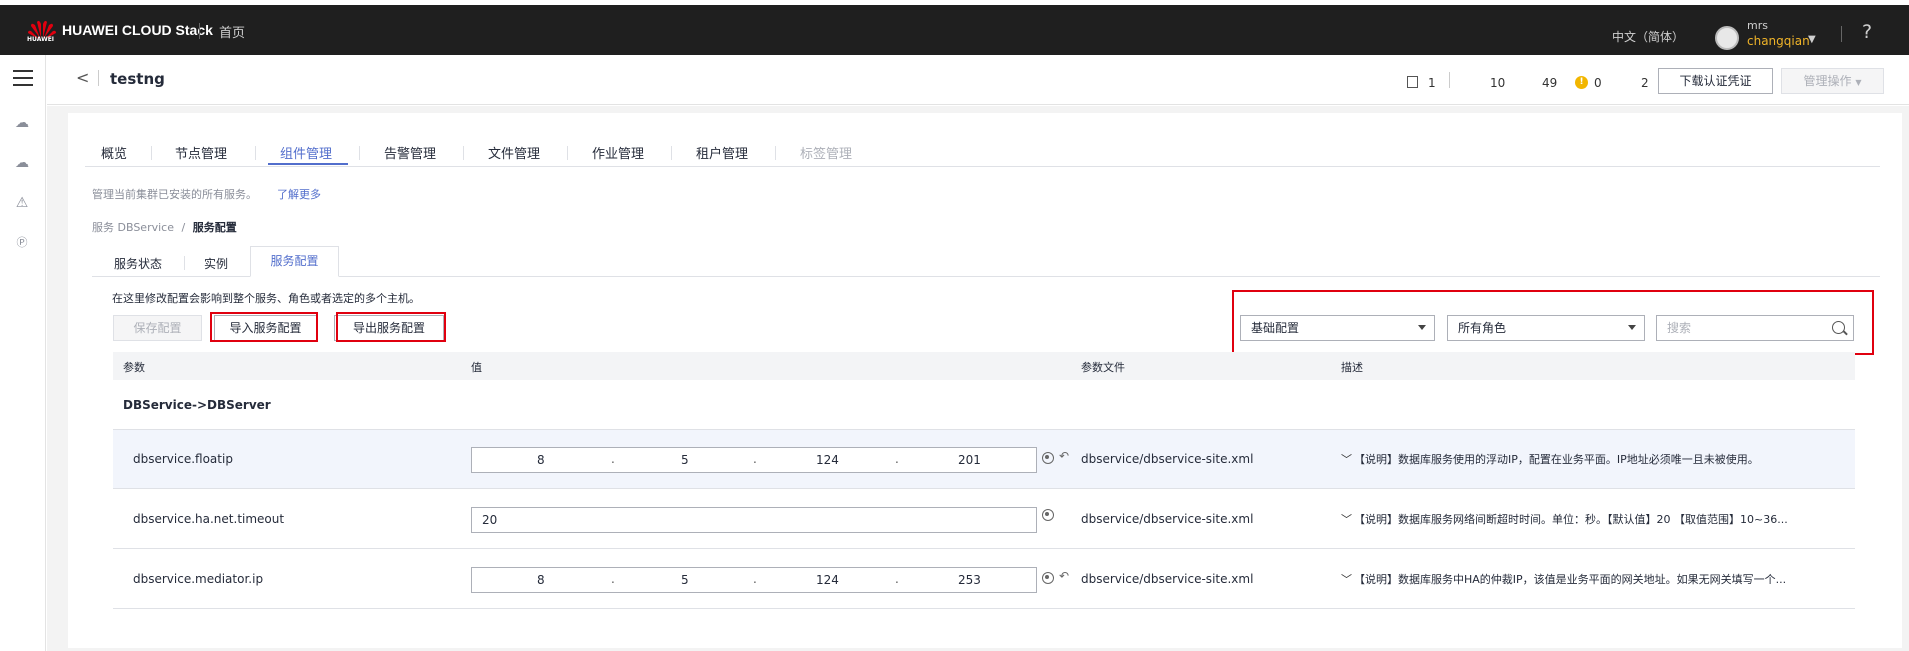 The image size is (1909, 651). I want to click on ip-input: 8 . 5 . 124 . 201, so click(754, 460).